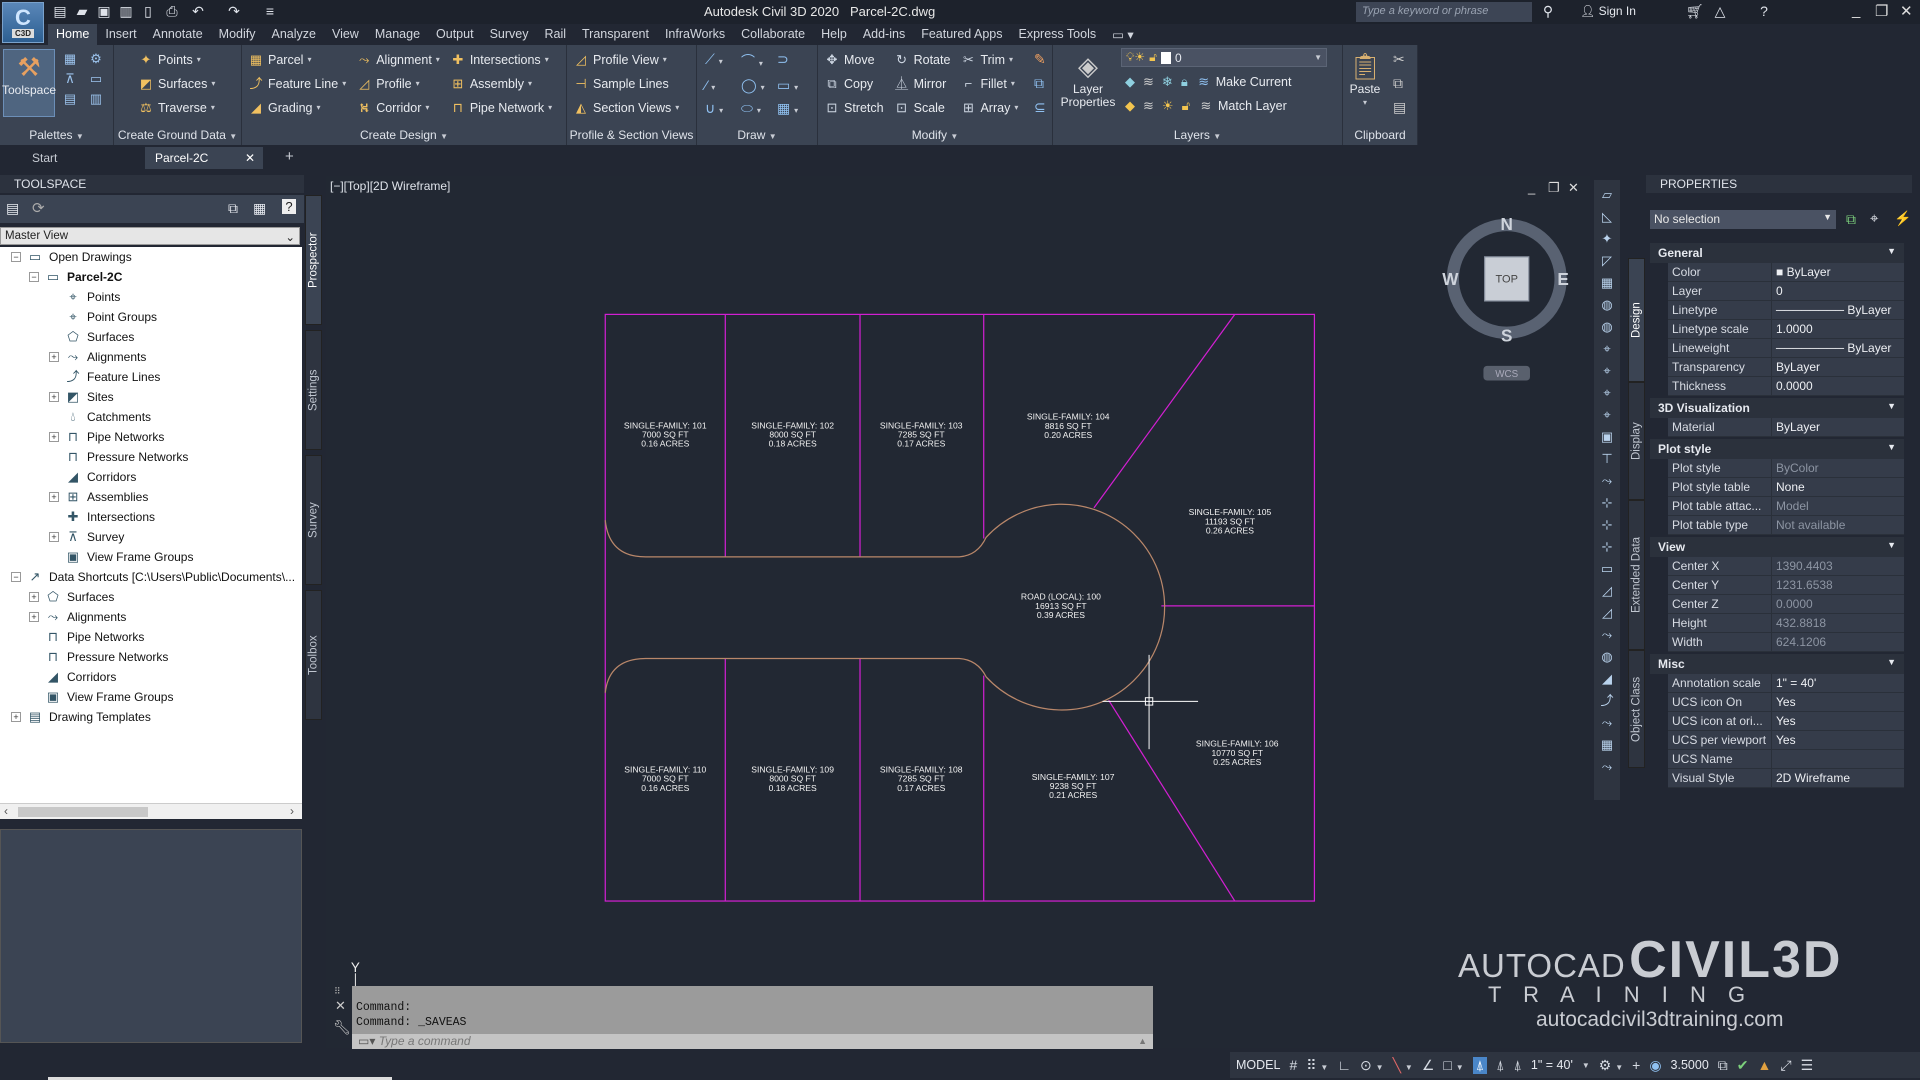 Image resolution: width=1920 pixels, height=1080 pixels. I want to click on save-icon: ▣, so click(104, 11).